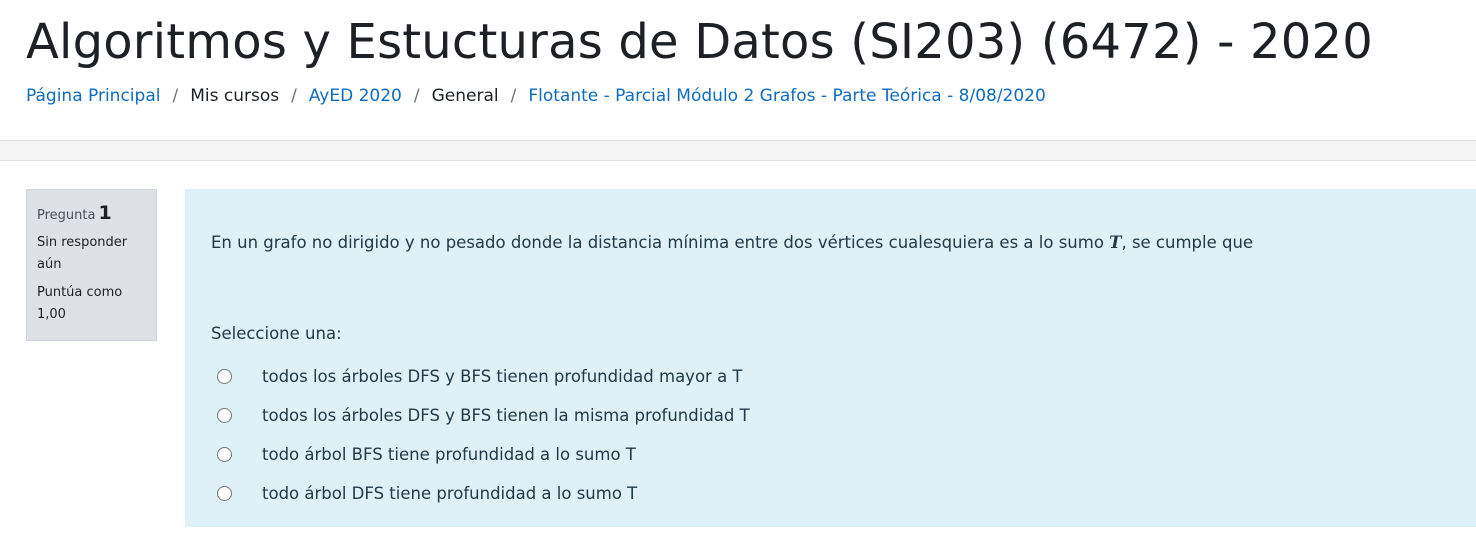 The image size is (1476, 545). What do you see at coordinates (738, 151) in the screenshot?
I see `header-divider` at bounding box center [738, 151].